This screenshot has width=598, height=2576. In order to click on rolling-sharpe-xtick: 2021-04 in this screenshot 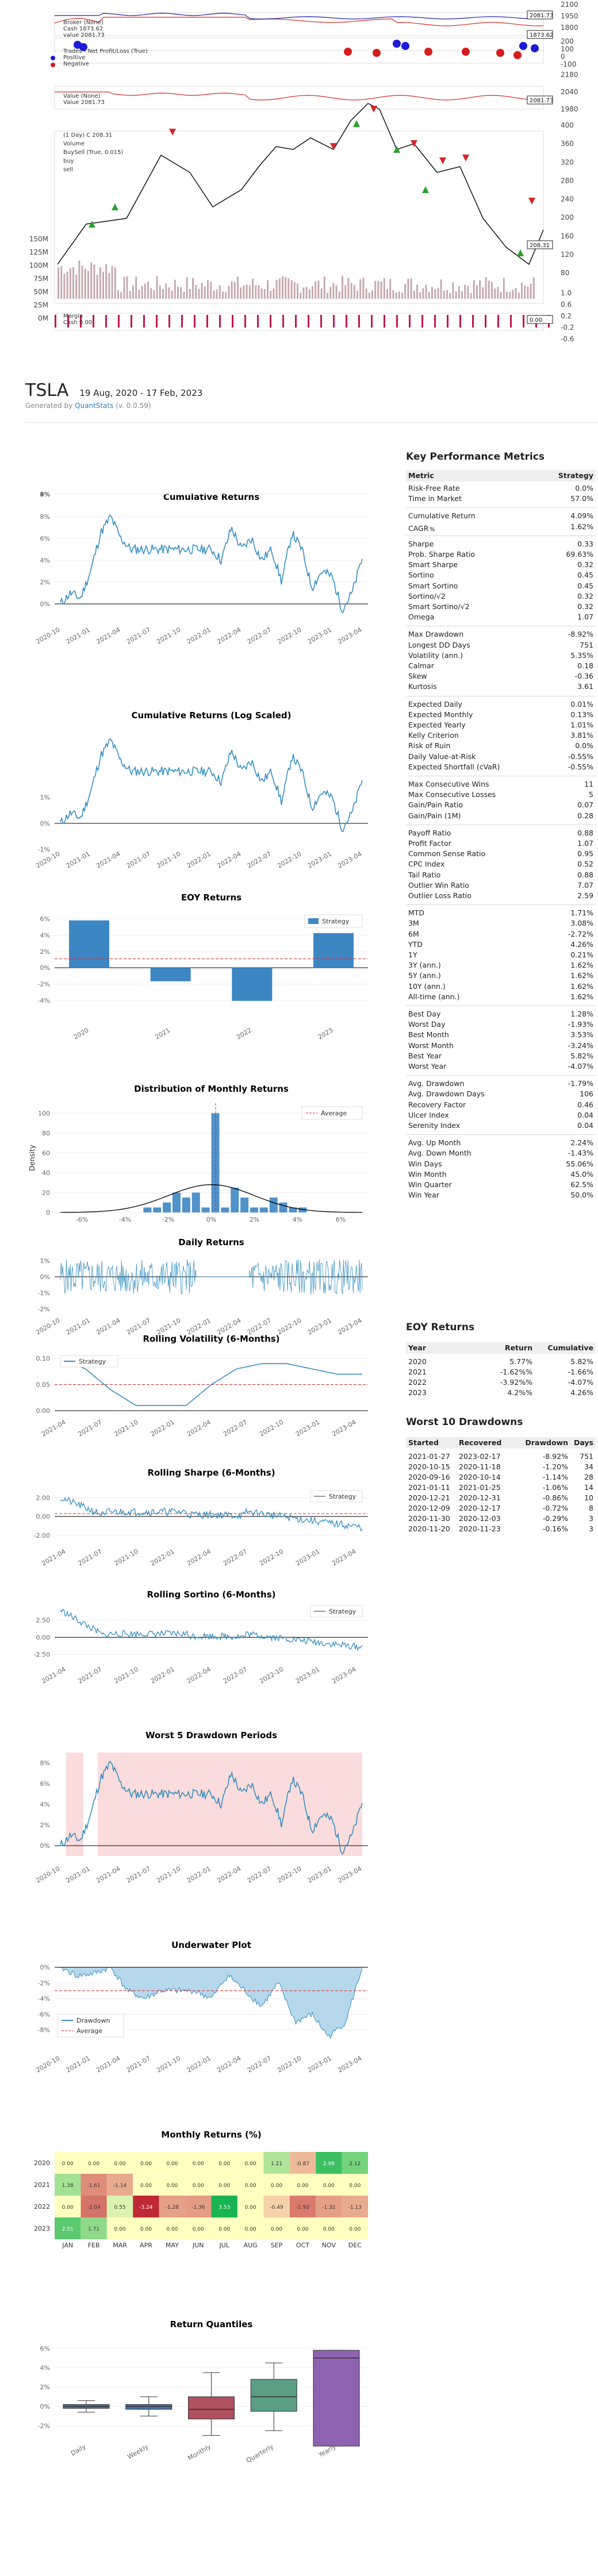, I will do `click(53, 1557)`.